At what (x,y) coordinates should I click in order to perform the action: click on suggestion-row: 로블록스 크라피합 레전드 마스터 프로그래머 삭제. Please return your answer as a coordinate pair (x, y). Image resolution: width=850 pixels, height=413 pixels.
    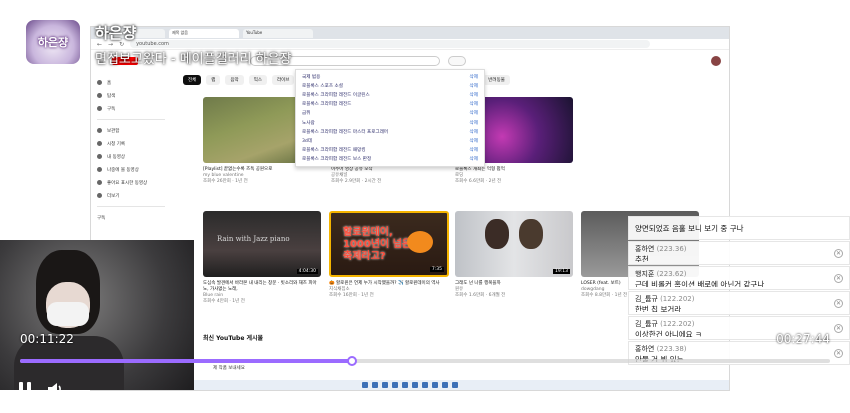
    Looking at the image, I should click on (390, 131).